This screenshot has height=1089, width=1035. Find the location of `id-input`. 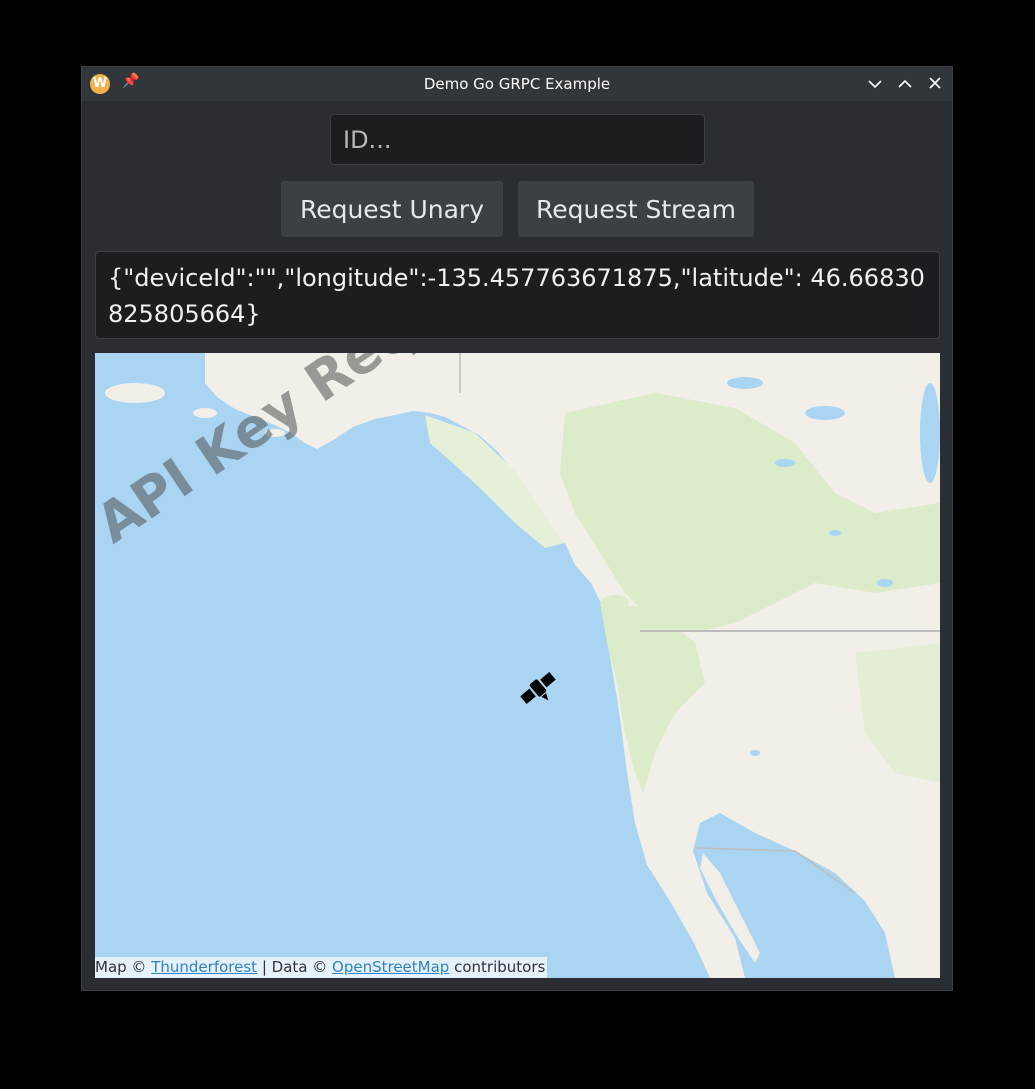

id-input is located at coordinates (517, 139).